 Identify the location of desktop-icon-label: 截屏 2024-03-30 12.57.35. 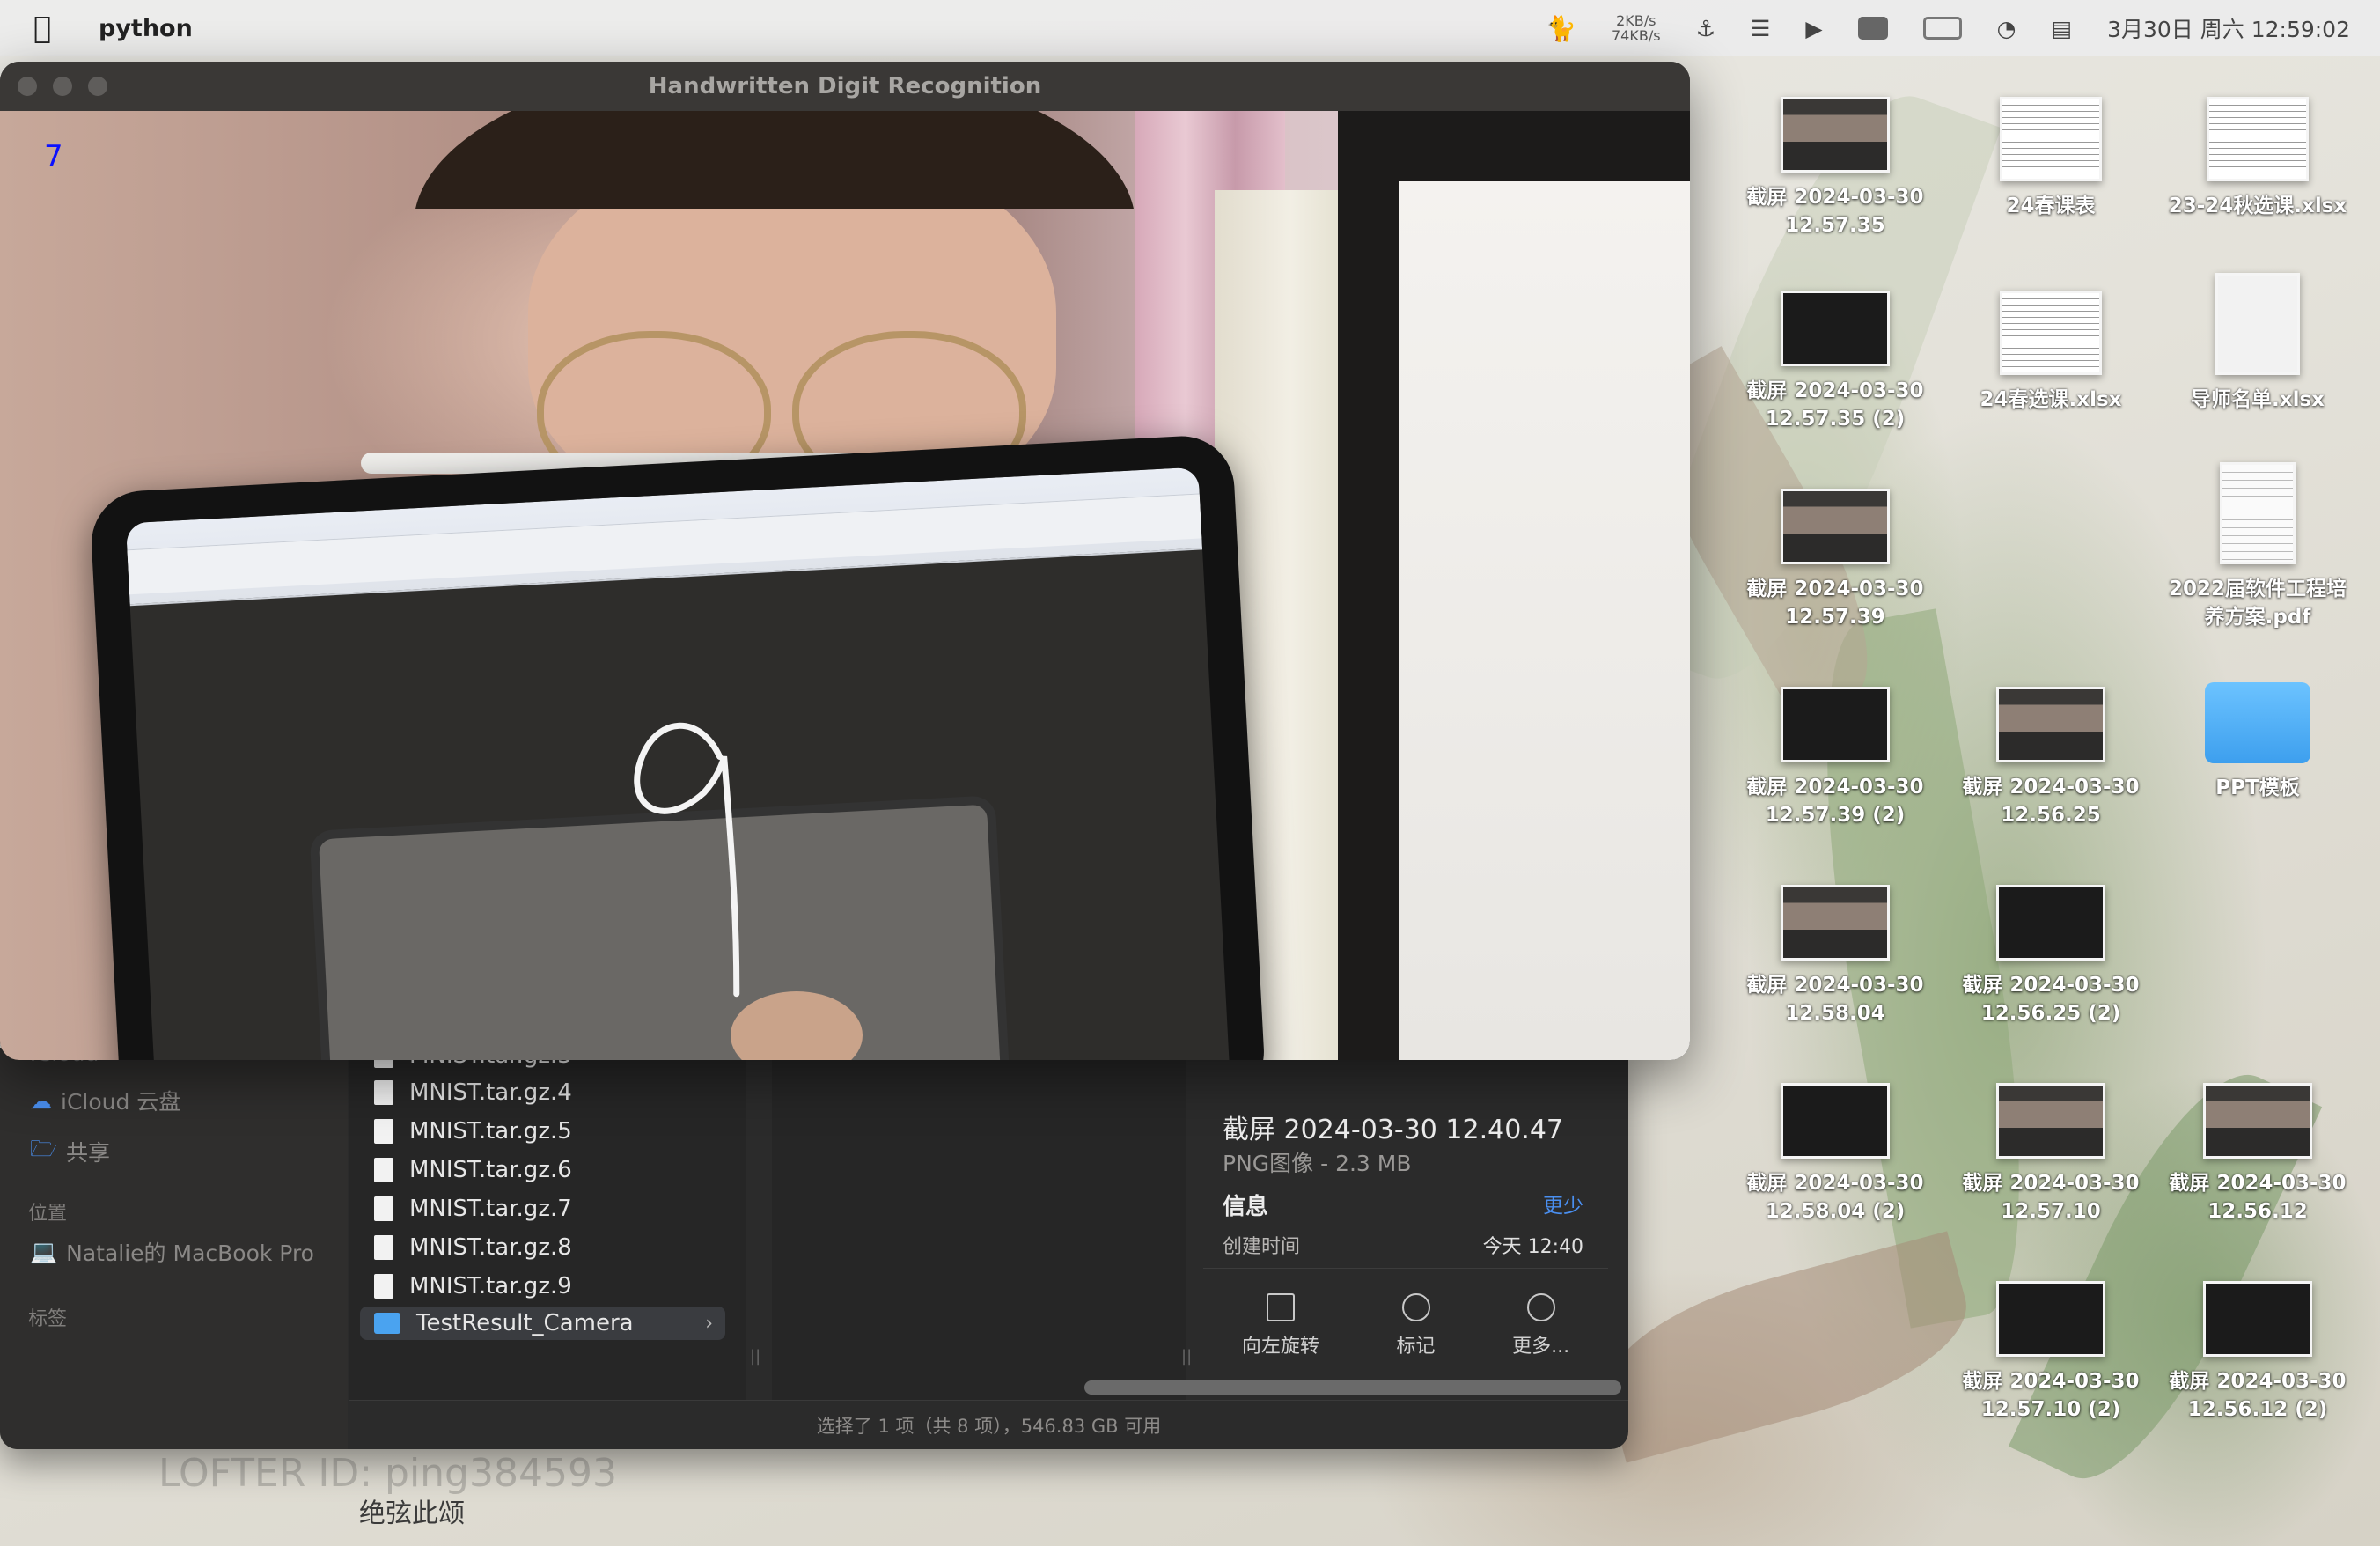
(1835, 211).